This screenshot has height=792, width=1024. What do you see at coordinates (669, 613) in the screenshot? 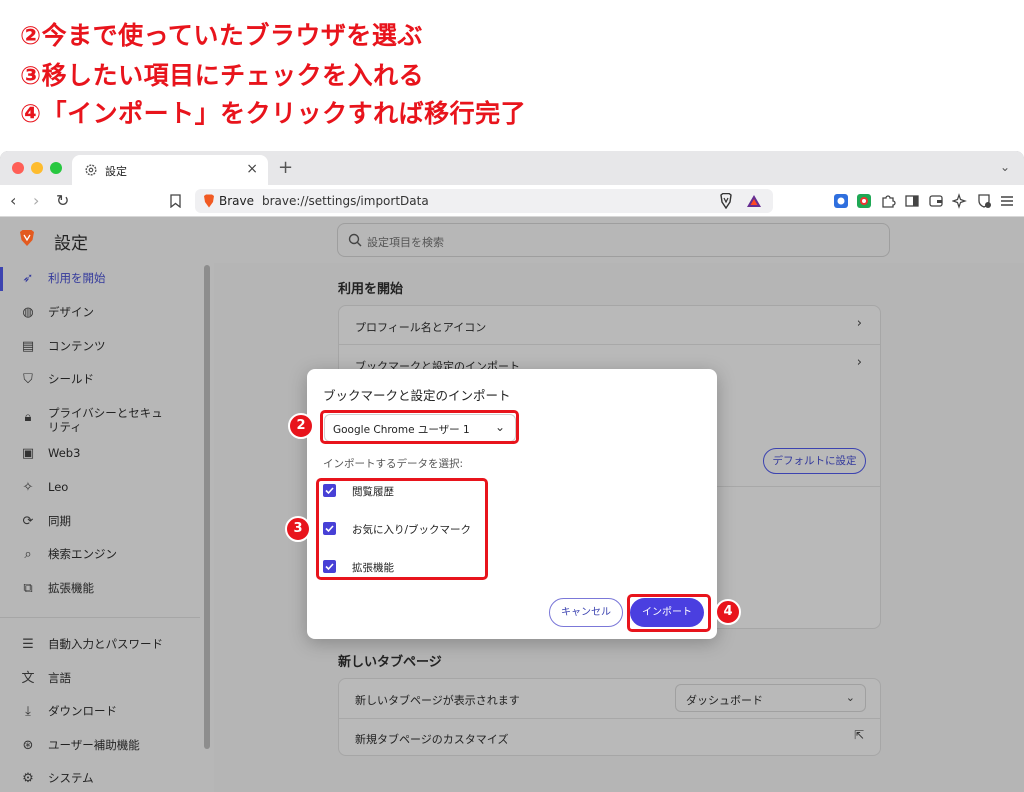
I see `highlight-import-button` at bounding box center [669, 613].